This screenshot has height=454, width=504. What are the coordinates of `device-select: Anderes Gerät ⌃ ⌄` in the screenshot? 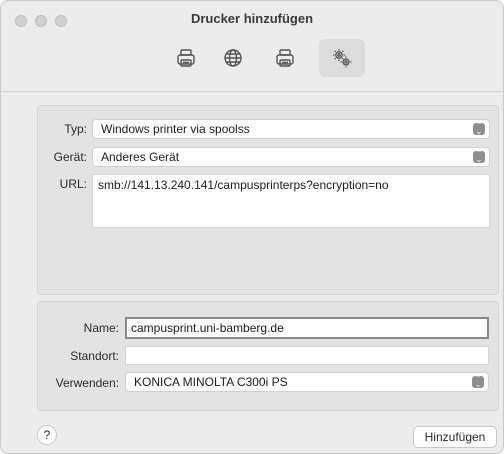 It's located at (291, 157).